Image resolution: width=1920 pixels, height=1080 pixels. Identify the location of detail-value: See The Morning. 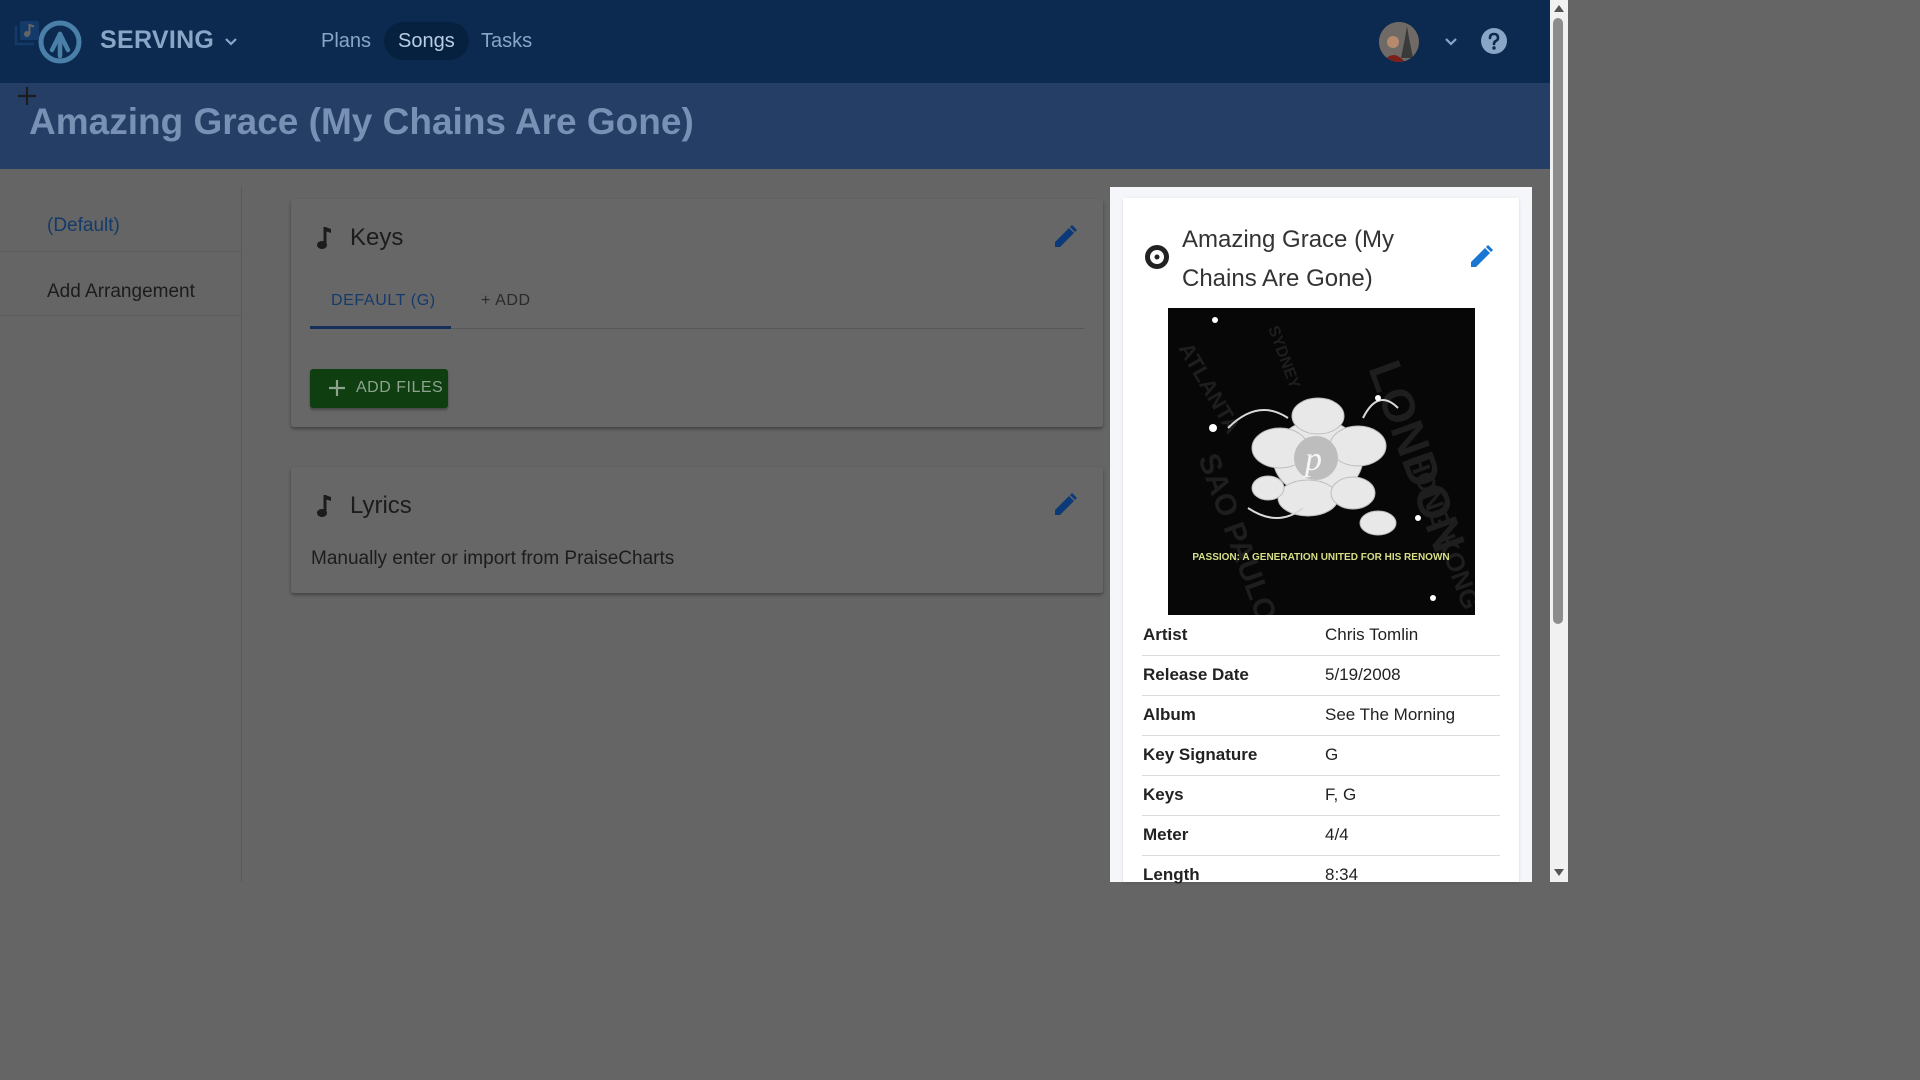
(1390, 714).